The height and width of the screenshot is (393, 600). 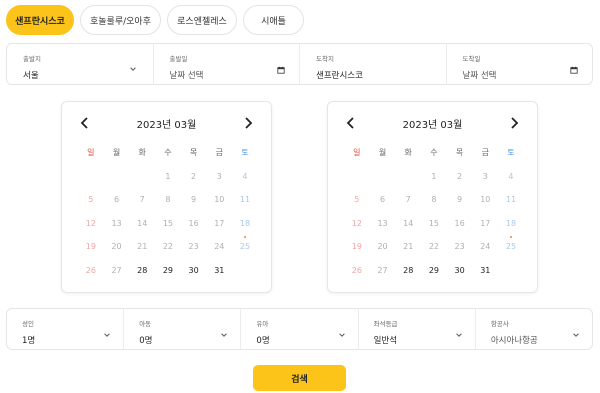 I want to click on day-cell: 11, so click(x=511, y=200).